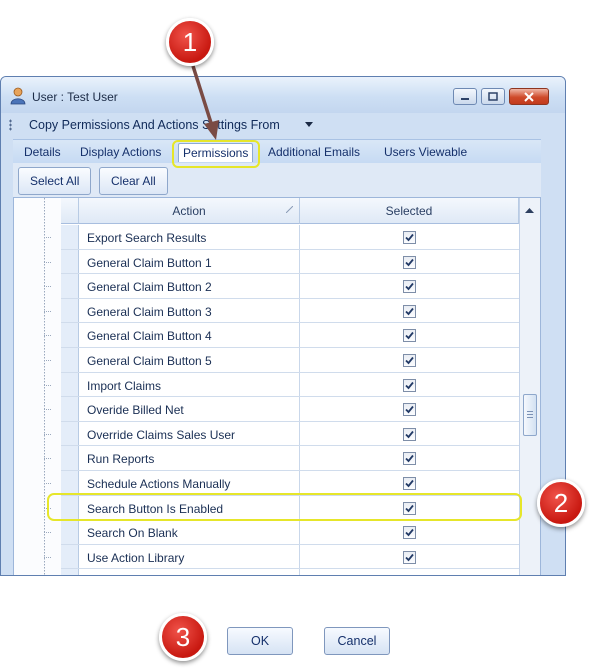 This screenshot has height=670, width=602. What do you see at coordinates (281, 434) in the screenshot?
I see `table-row: Override Claims Sales User` at bounding box center [281, 434].